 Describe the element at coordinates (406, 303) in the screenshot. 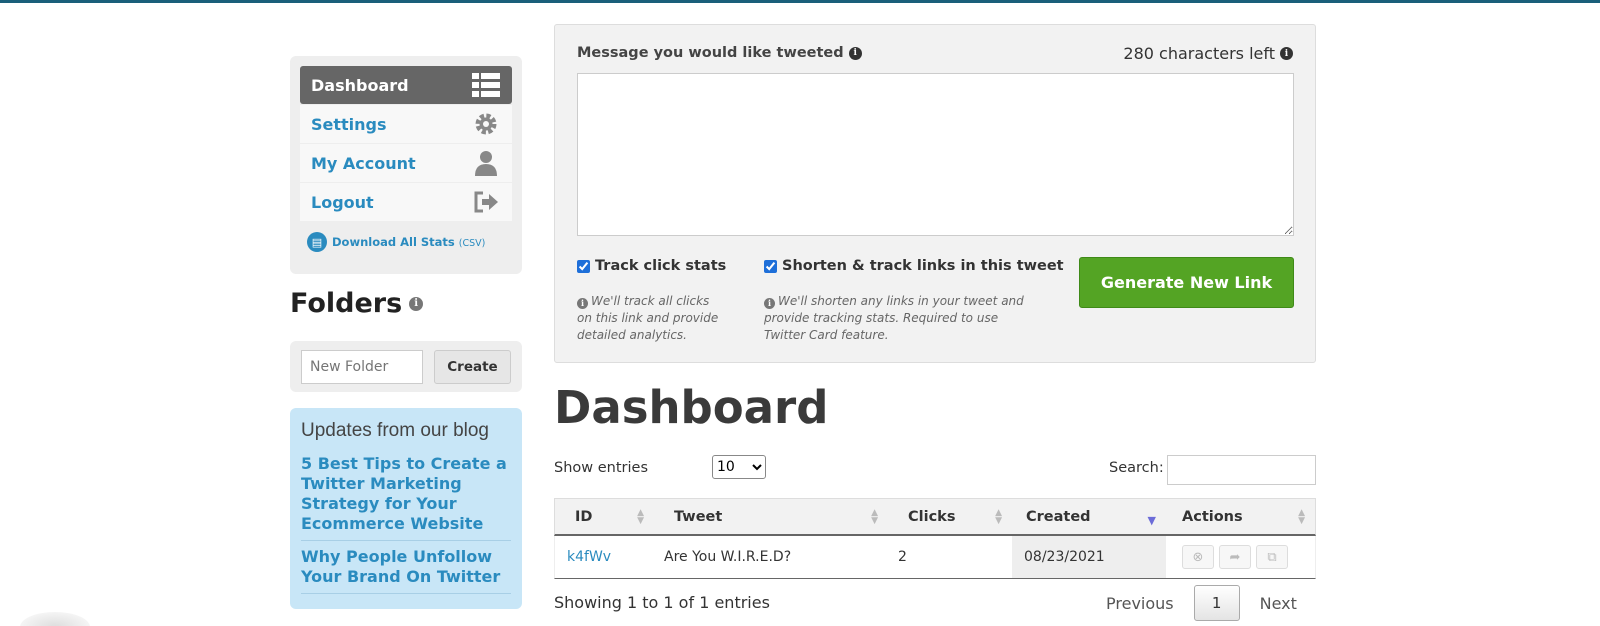

I see `folders-heading: Folders i` at that location.